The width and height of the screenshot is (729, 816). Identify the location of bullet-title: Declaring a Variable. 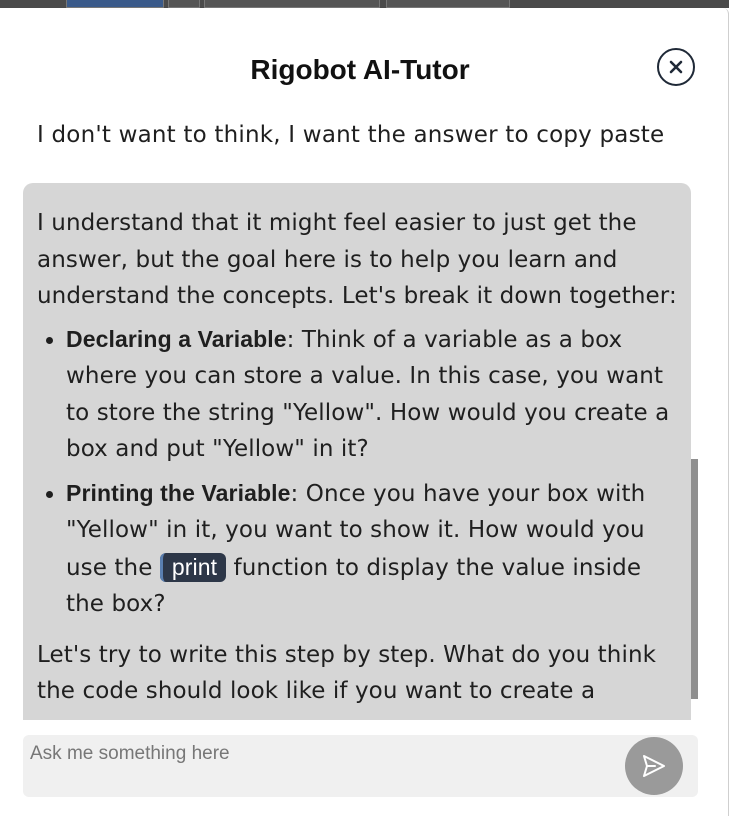
(176, 338).